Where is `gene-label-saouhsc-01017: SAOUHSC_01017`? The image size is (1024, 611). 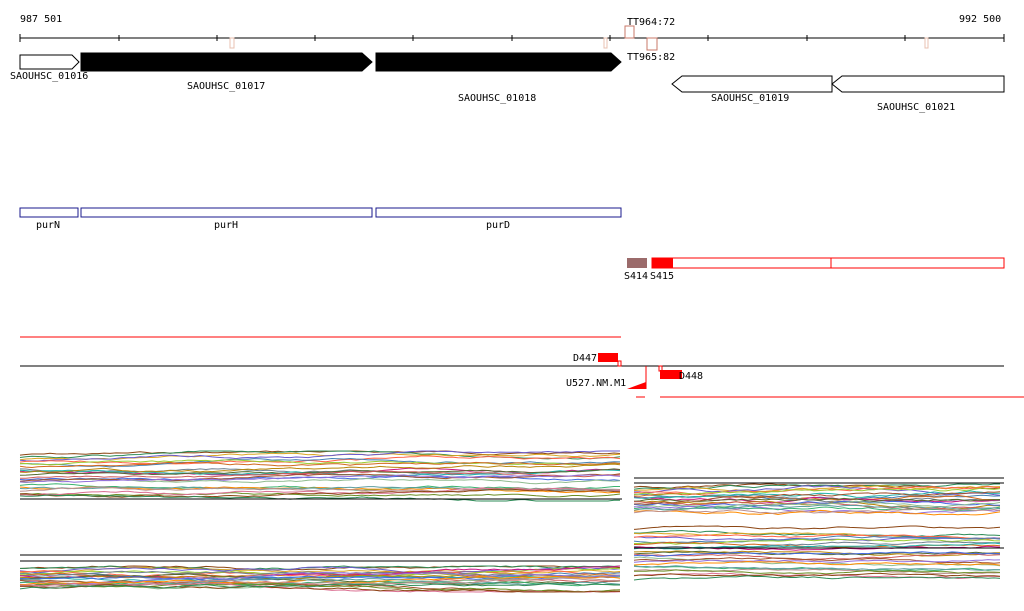 gene-label-saouhsc-01017: SAOUHSC_01017 is located at coordinates (226, 86).